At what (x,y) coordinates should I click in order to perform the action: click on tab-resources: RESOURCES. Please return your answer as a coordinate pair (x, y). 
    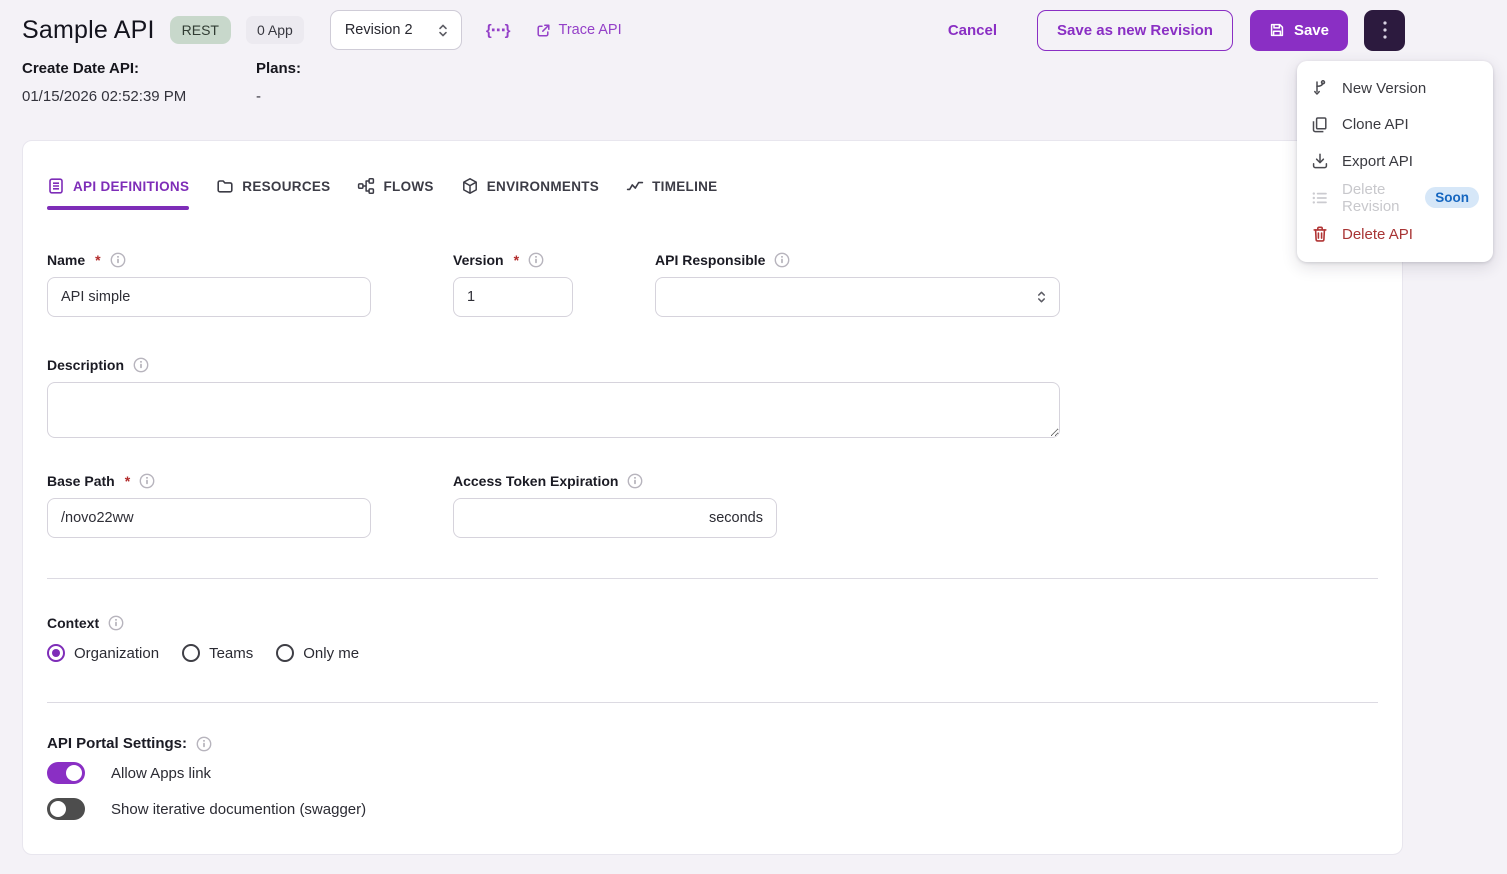
    Looking at the image, I should click on (273, 193).